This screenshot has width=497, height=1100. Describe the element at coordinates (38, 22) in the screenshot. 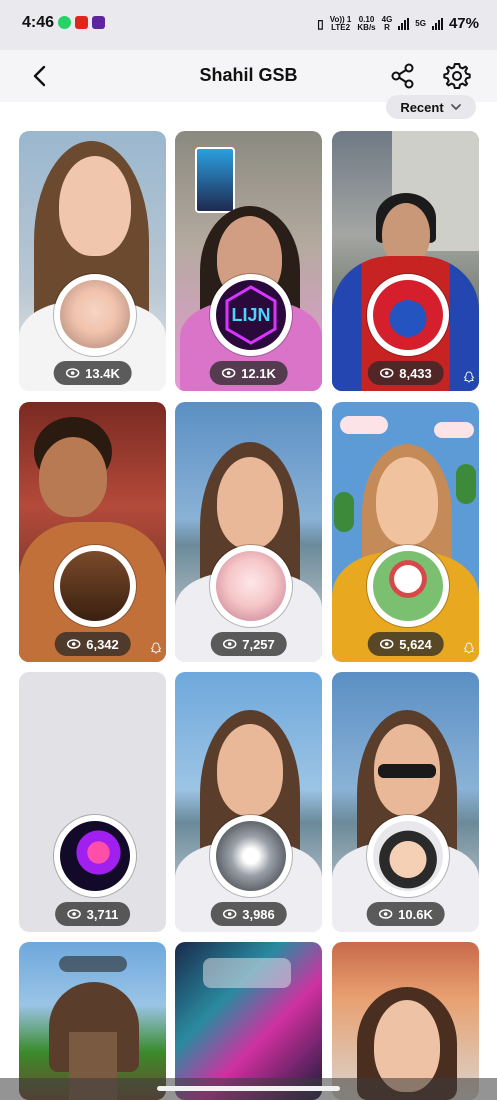

I see `status-time: 4:46` at that location.